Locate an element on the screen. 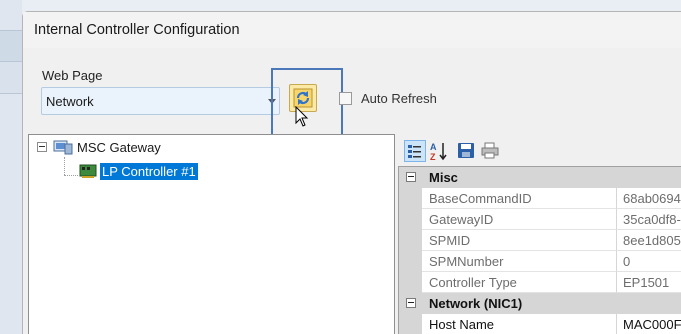 This screenshot has height=334, width=681. property-value: 68ab0694 is located at coordinates (649, 198).